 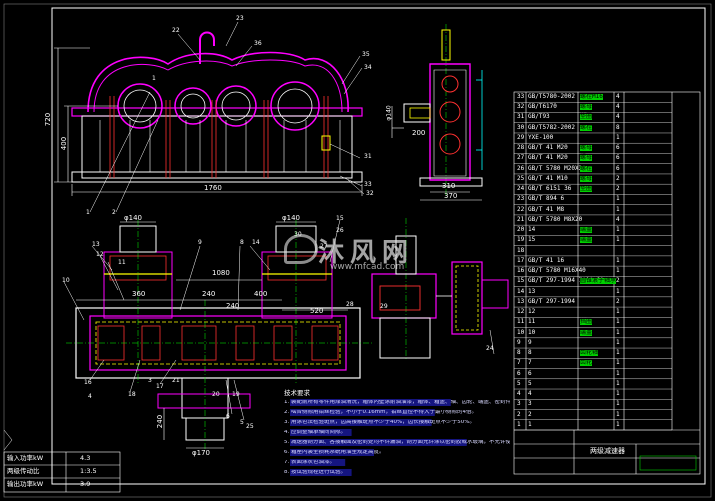 What do you see at coordinates (530, 342) in the screenshot?
I see `bom-row-code: 9` at bounding box center [530, 342].